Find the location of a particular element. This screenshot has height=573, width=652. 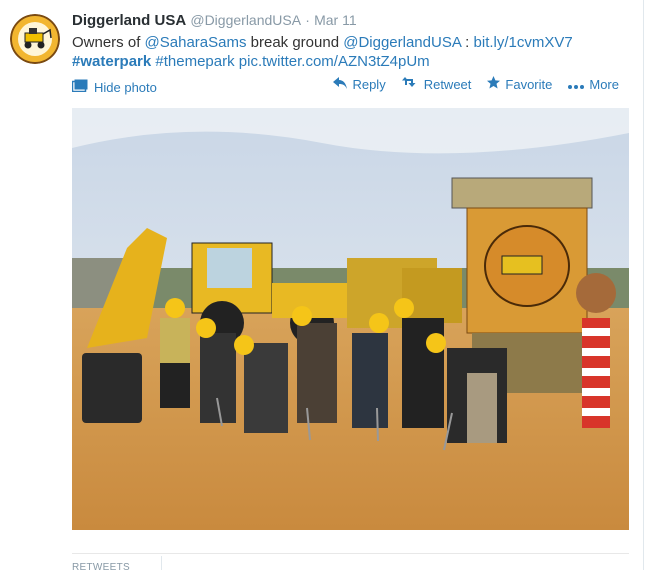

mention-diggerlandusa: @DiggerlandUSA is located at coordinates (402, 42).